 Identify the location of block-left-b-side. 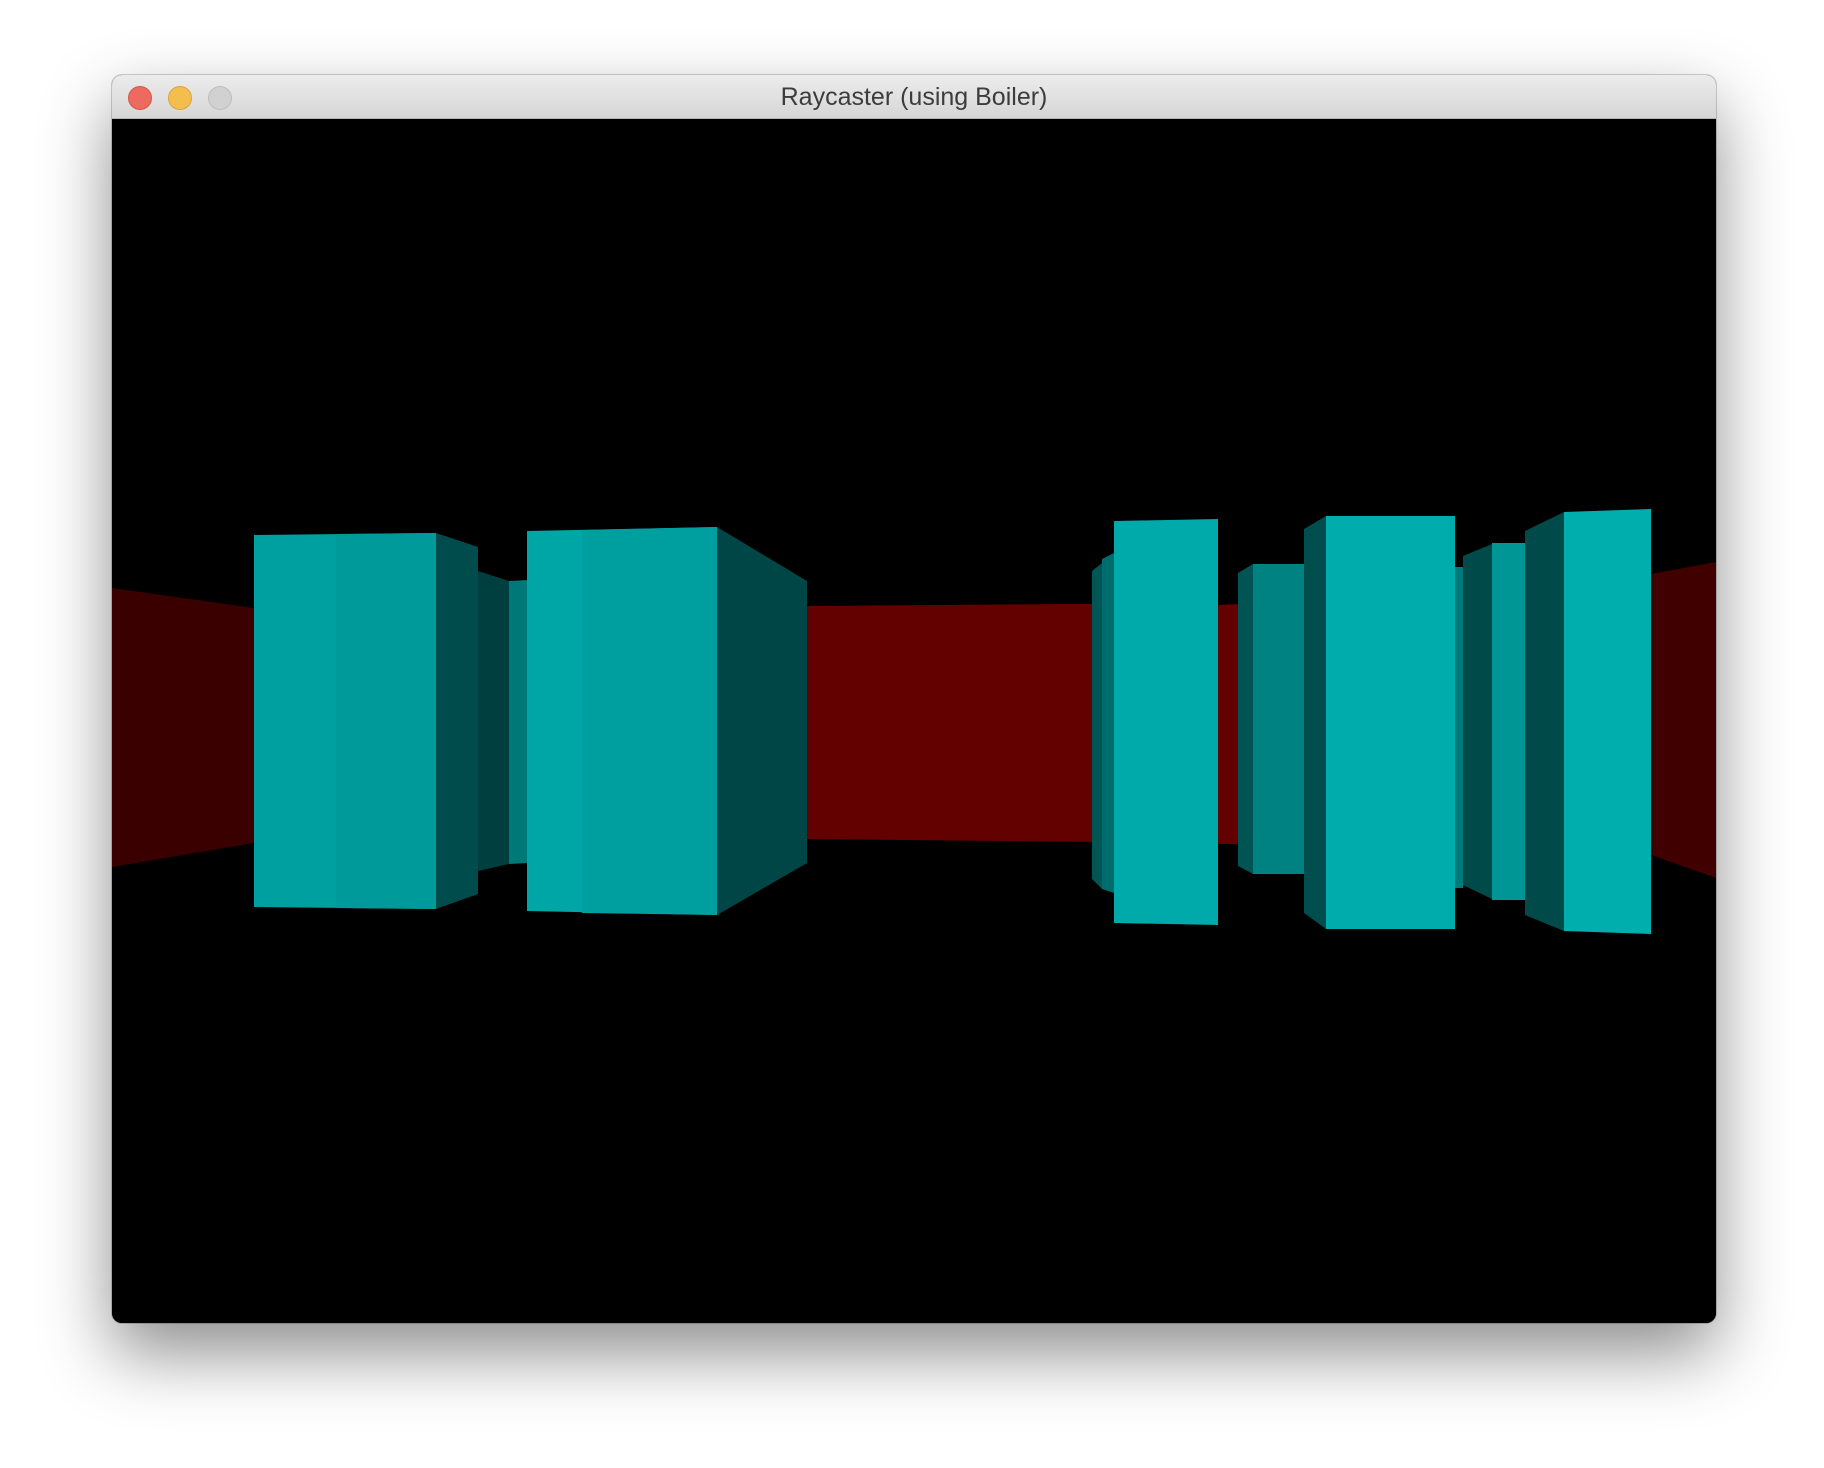
(762, 721).